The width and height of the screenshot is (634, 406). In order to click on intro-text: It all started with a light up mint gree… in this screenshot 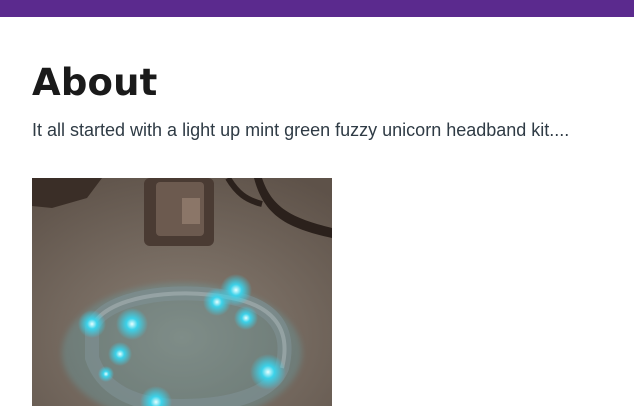, I will do `click(301, 130)`.